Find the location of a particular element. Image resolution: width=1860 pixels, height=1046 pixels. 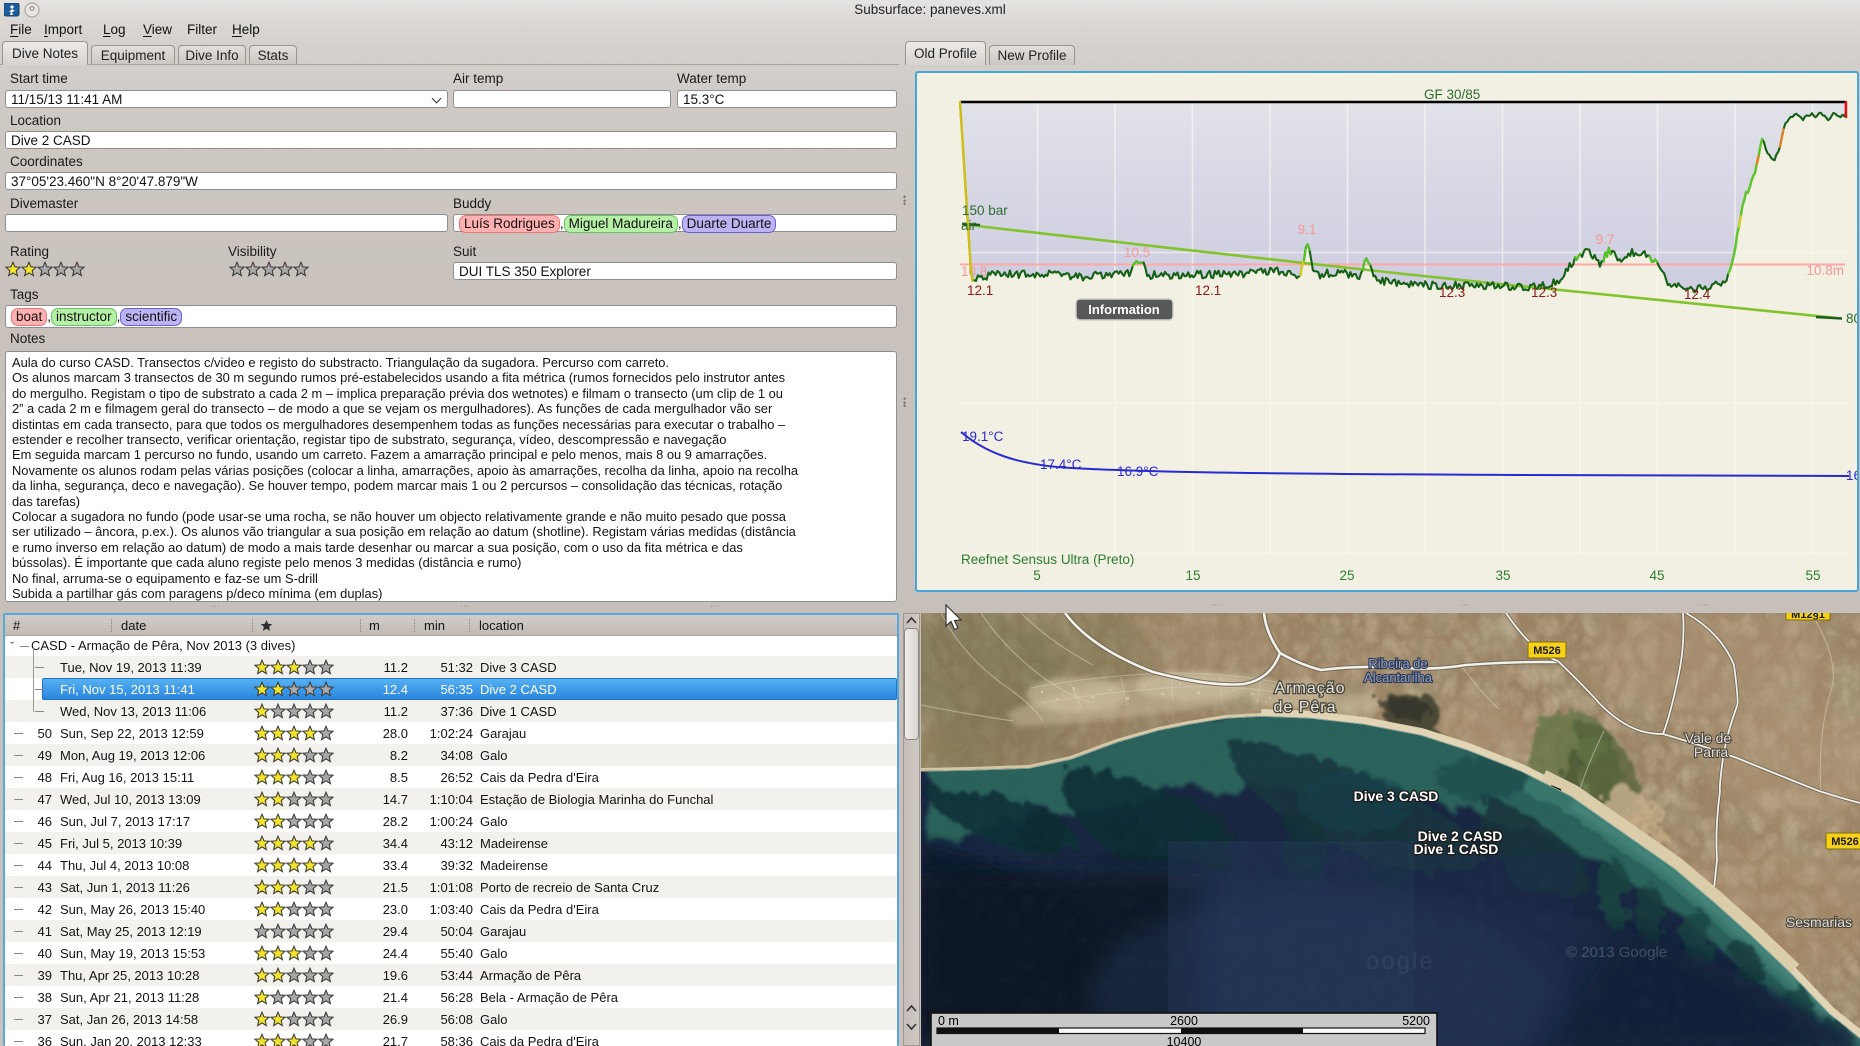

svg-text: 19.1°C is located at coordinates (983, 436).